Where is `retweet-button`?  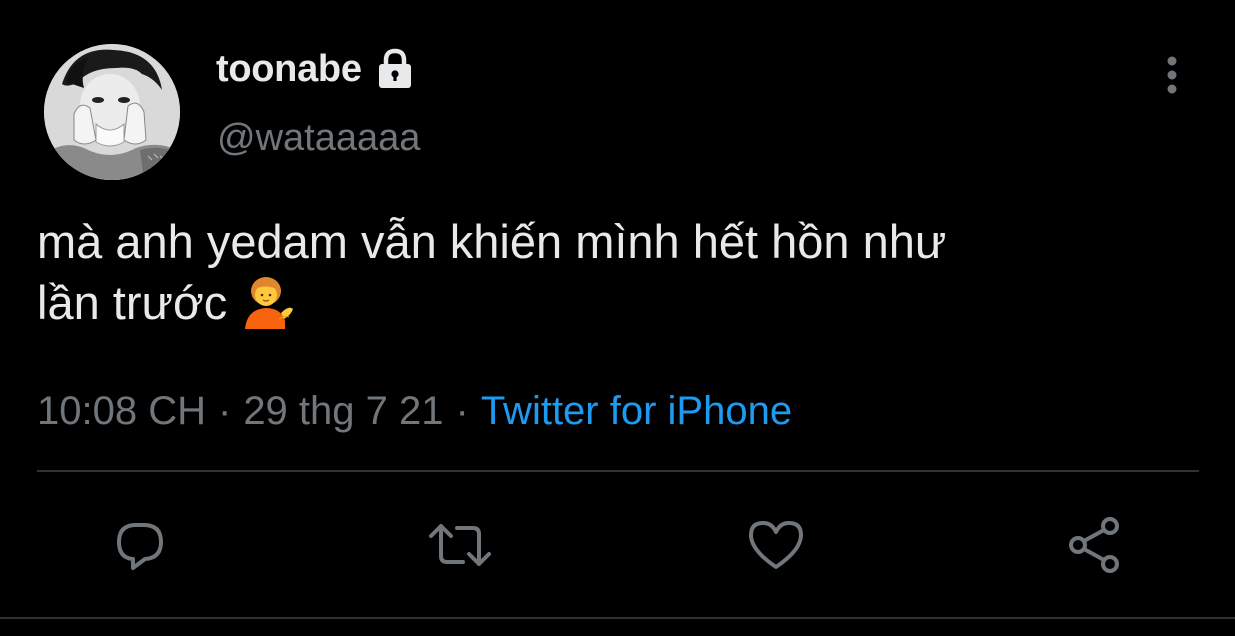
retweet-button is located at coordinates (460, 545).